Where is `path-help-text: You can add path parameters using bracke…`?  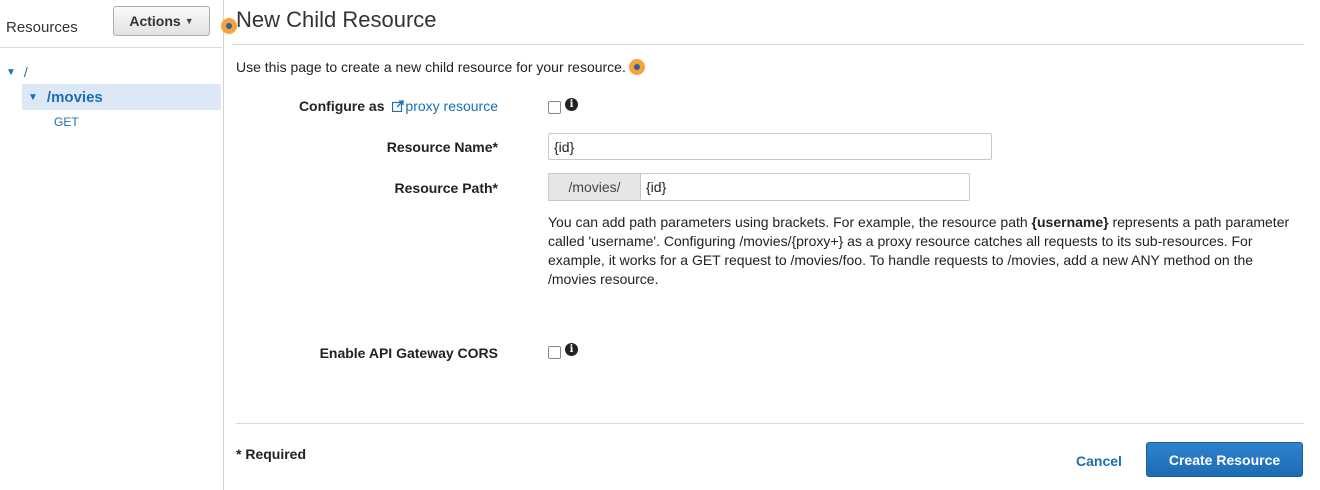
path-help-text: You can add path parameters using bracke… is located at coordinates (925, 251).